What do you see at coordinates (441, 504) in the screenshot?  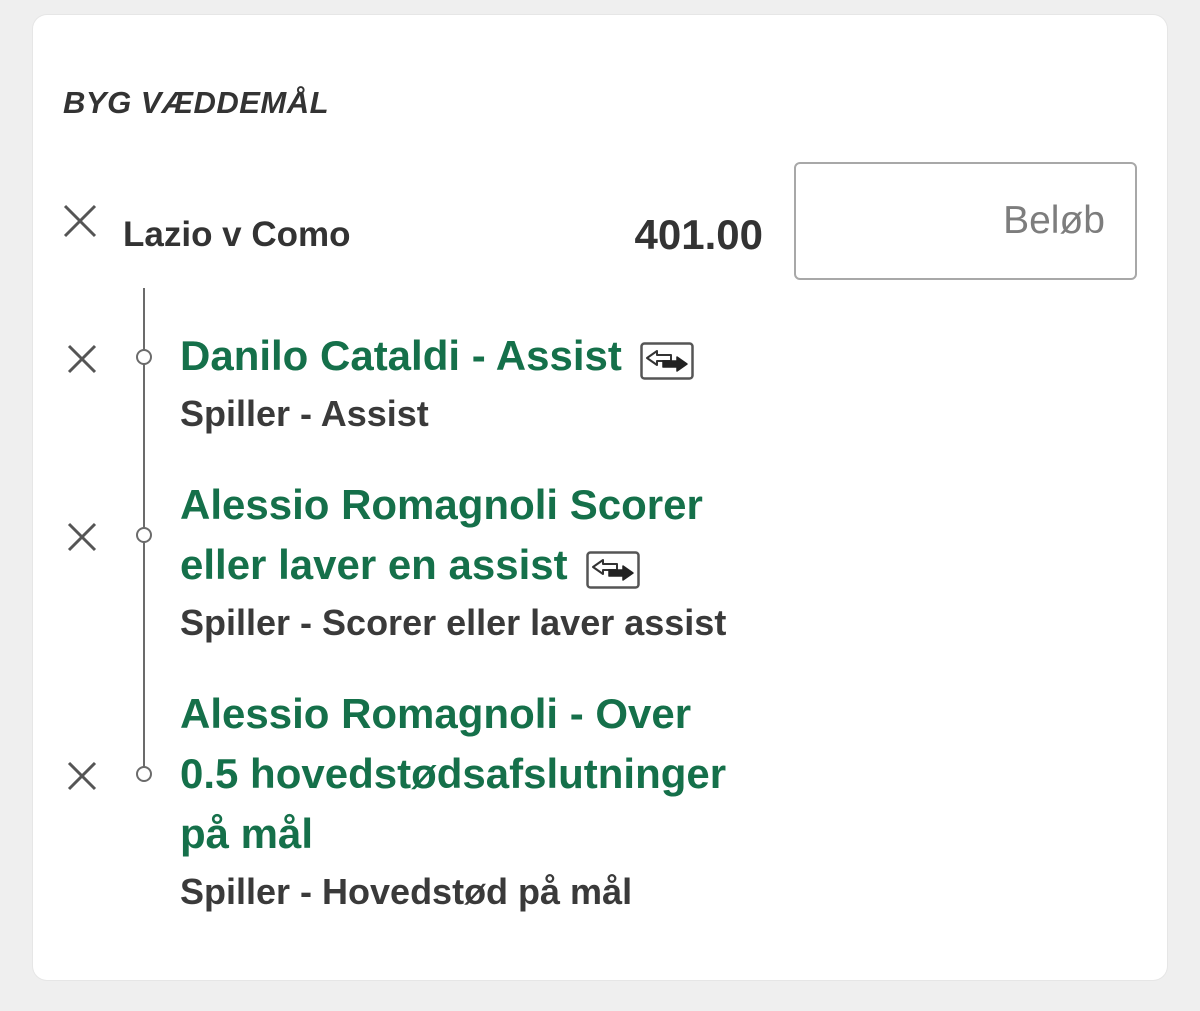 I see `selection-title-line: Alessio Romagnoli Scorer` at bounding box center [441, 504].